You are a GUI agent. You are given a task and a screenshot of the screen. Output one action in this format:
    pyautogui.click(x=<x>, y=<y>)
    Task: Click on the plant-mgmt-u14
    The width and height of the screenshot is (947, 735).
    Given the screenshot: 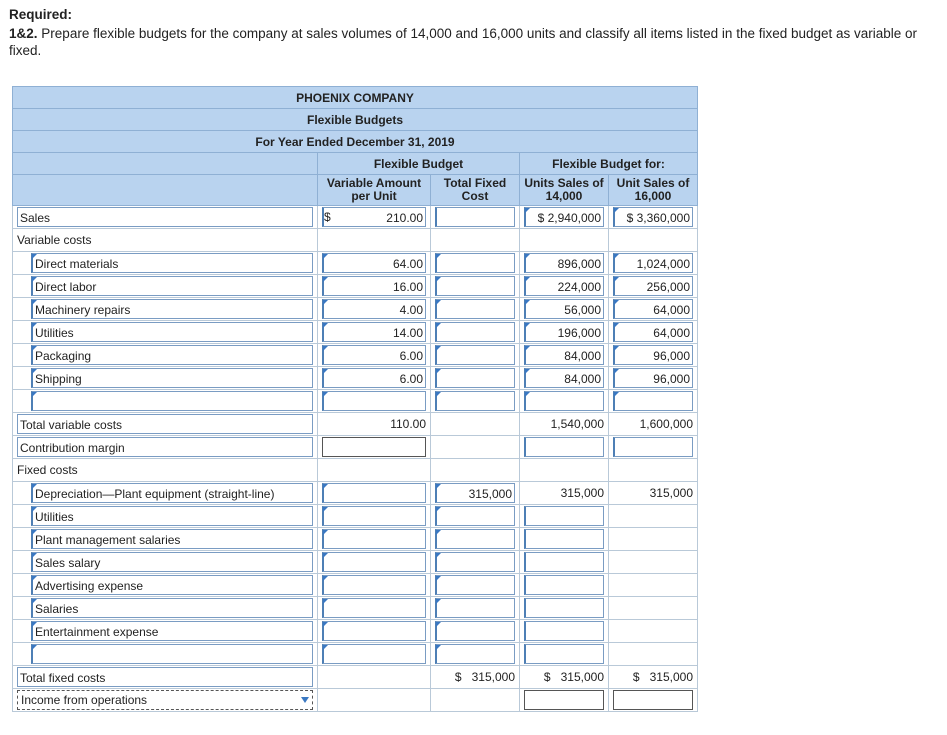 What is the action you would take?
    pyautogui.click(x=564, y=539)
    